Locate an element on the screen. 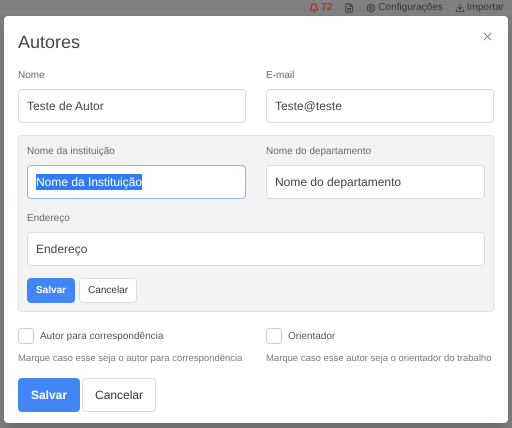 Image resolution: width=512 pixels, height=428 pixels. download-icon is located at coordinates (459, 7).